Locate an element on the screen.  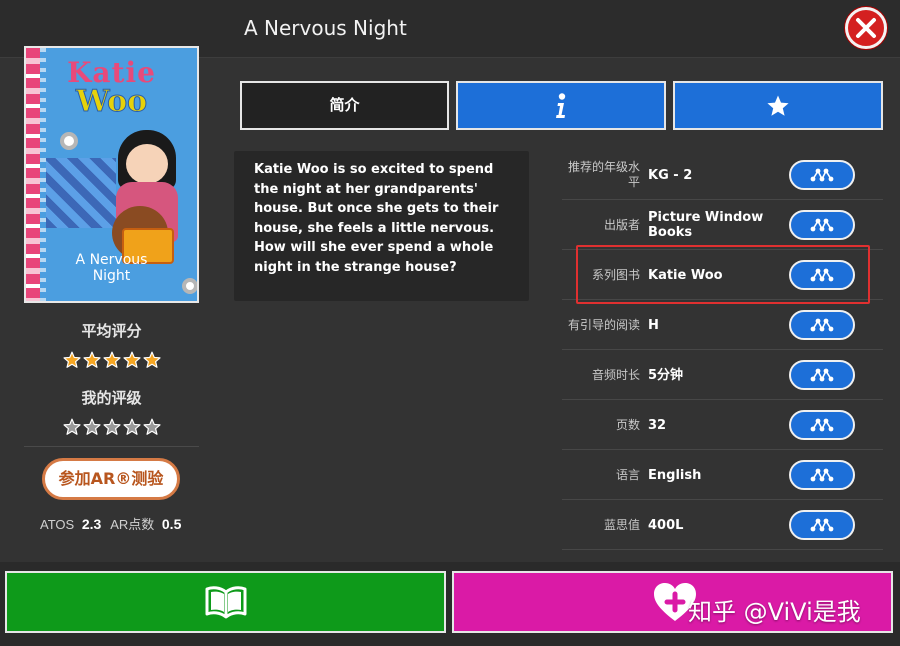
ar-points-value: 0.5 is located at coordinates (171, 524).